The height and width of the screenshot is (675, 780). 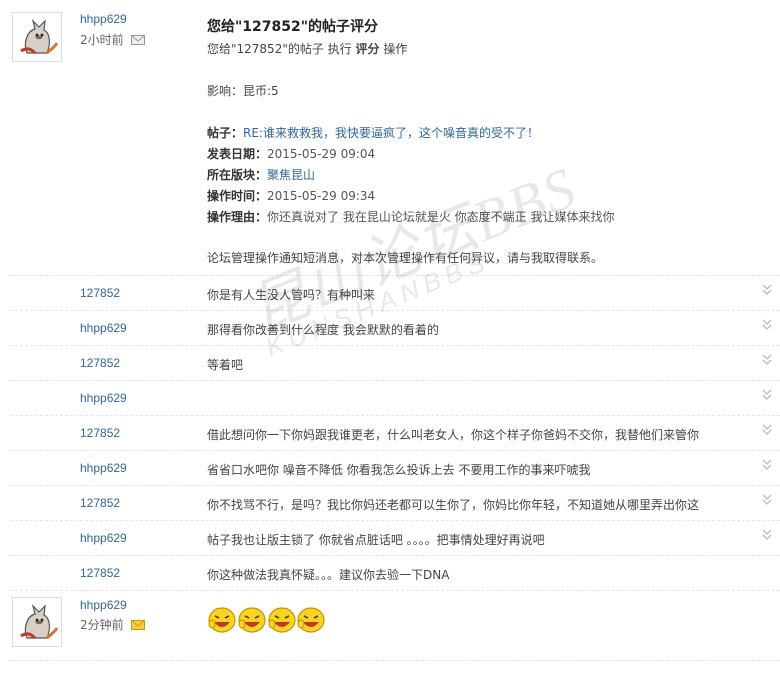 I want to click on page-title: 您给"127852"的帖子评分, so click(x=293, y=27).